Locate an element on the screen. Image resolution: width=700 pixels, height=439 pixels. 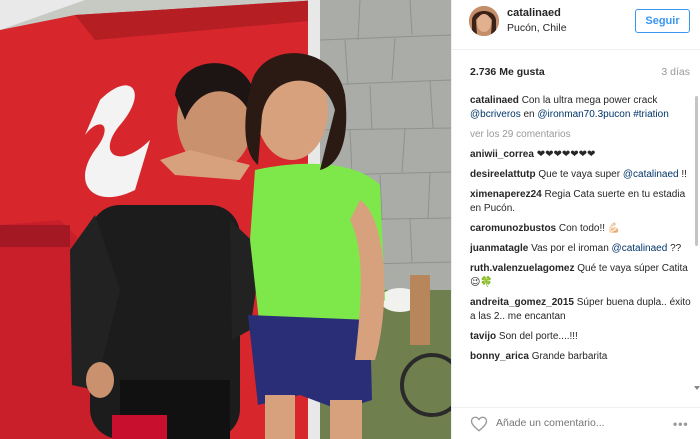
comment-text: ?? is located at coordinates (674, 248).